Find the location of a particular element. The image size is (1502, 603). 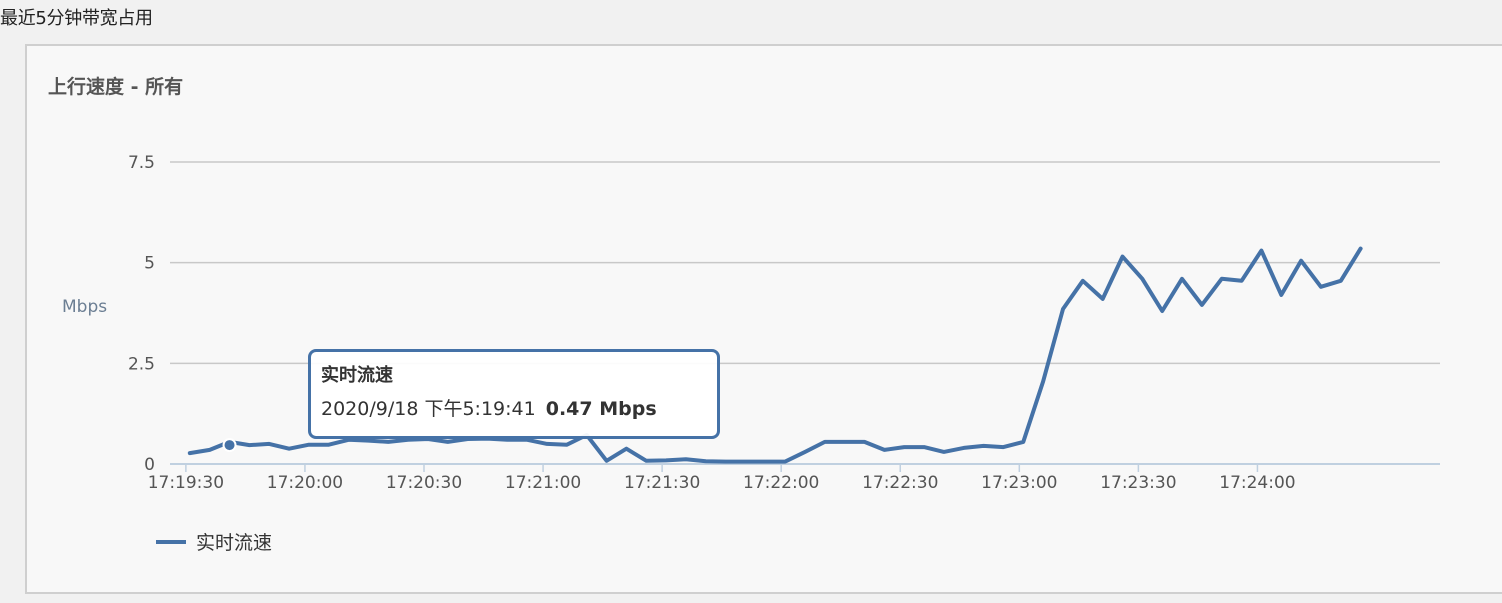

legend-label-realtime: 实时流速 is located at coordinates (234, 543).